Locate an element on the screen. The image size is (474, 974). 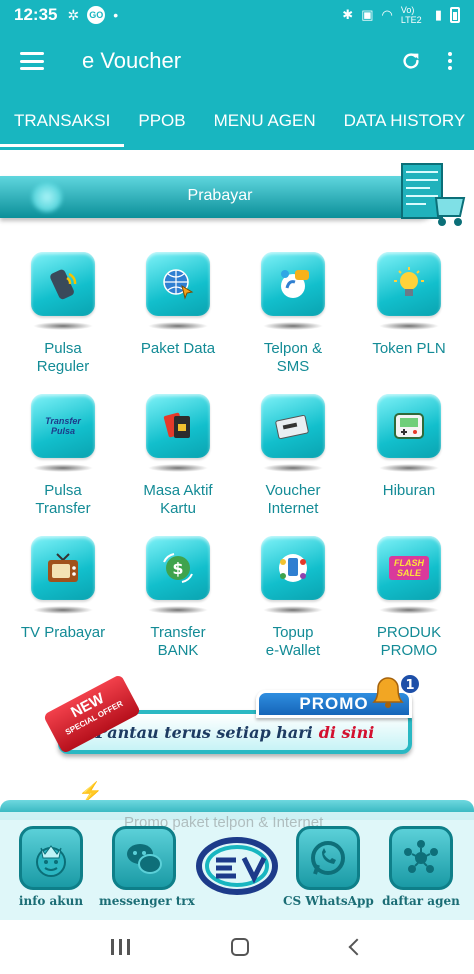
prabayar-banner: Prabayar is located at coordinates (220, 197).